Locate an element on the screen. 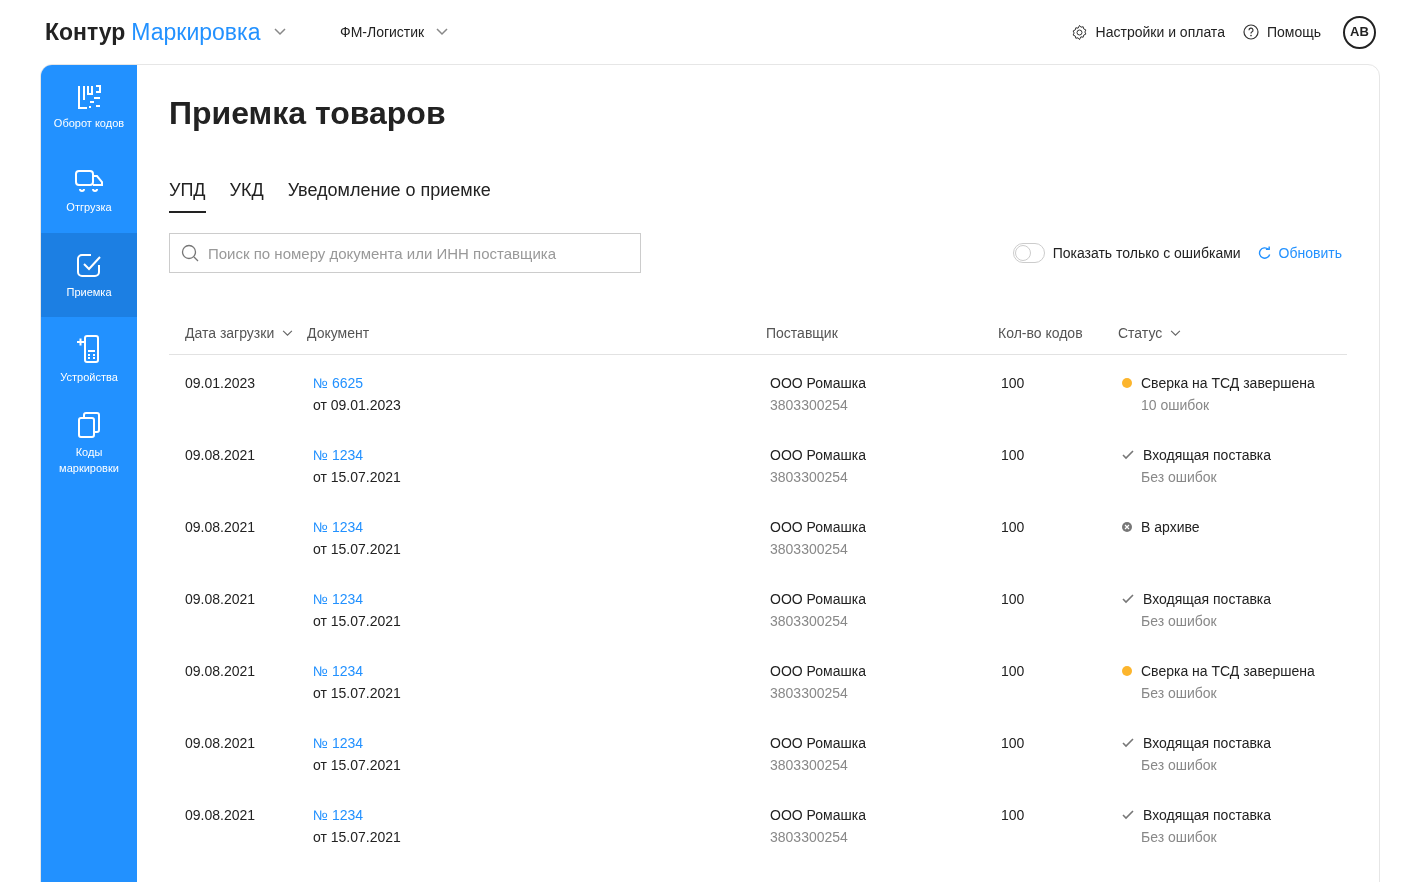  cross-circle-icon is located at coordinates (1127, 527).